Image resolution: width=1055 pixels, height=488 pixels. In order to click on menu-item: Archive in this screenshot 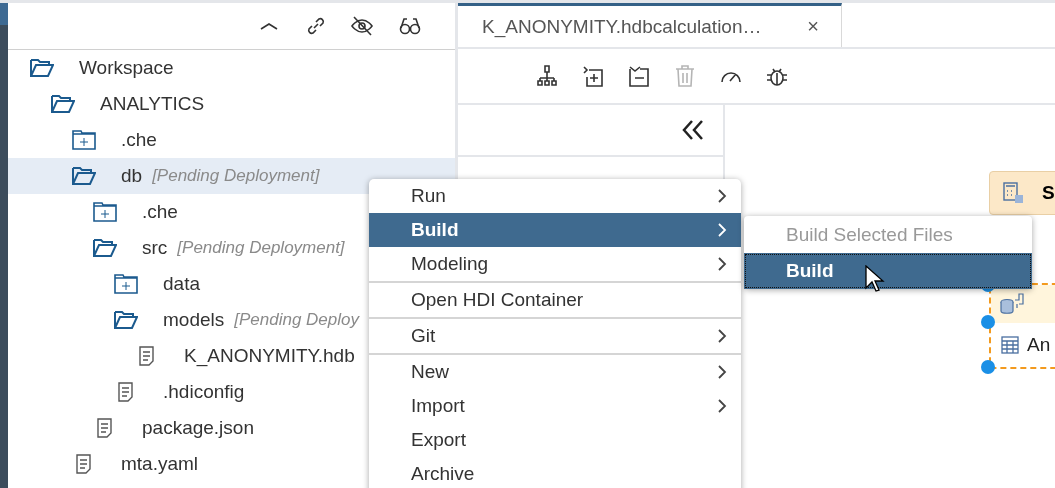, I will do `click(555, 472)`.